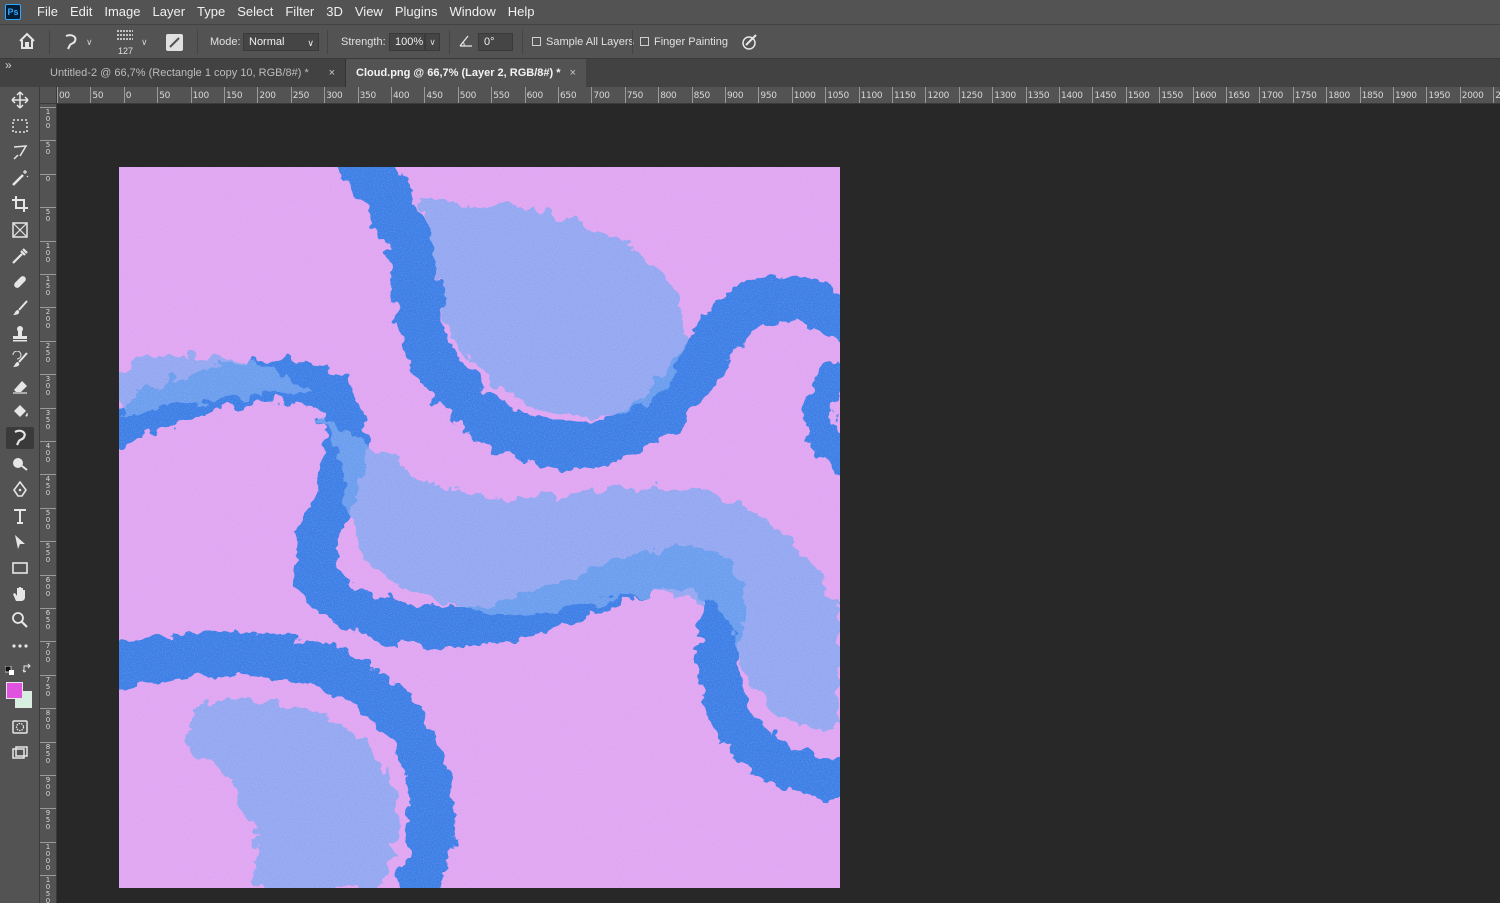  Describe the element at coordinates (472, 12) in the screenshot. I see `menu-window: Window` at that location.